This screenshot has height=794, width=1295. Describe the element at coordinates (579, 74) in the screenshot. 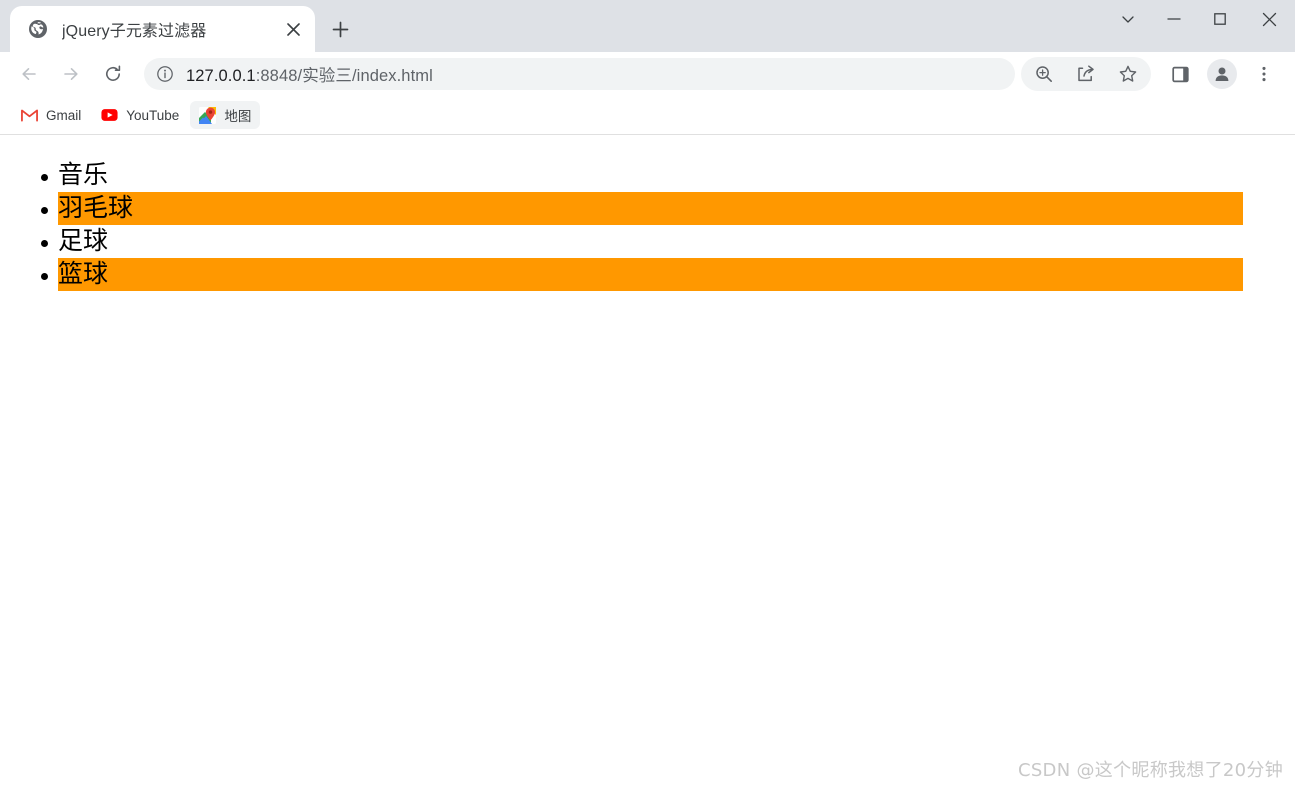

I see `address-bar: 127.0.0.1:8848/实验三/index.html` at that location.